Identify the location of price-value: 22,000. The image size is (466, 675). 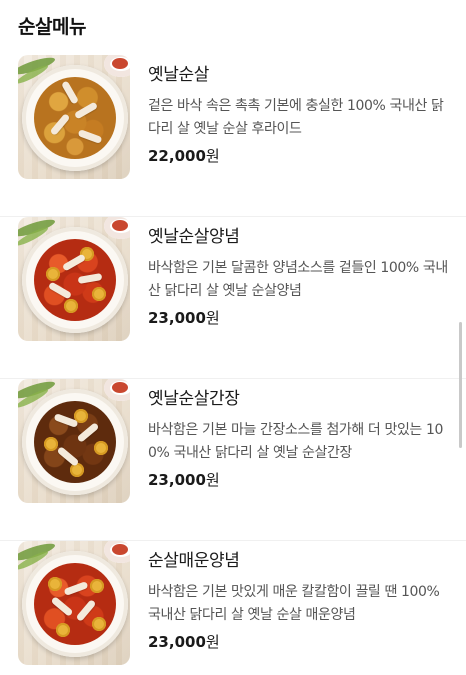
(177, 156).